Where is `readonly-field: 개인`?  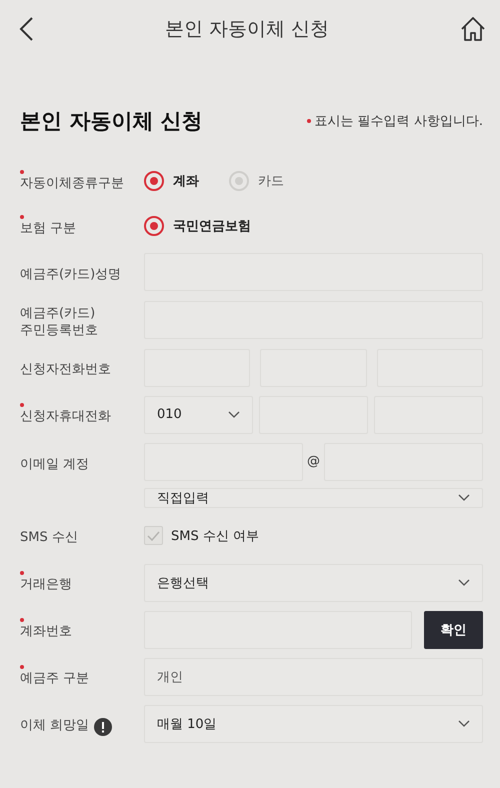 readonly-field: 개인 is located at coordinates (313, 677).